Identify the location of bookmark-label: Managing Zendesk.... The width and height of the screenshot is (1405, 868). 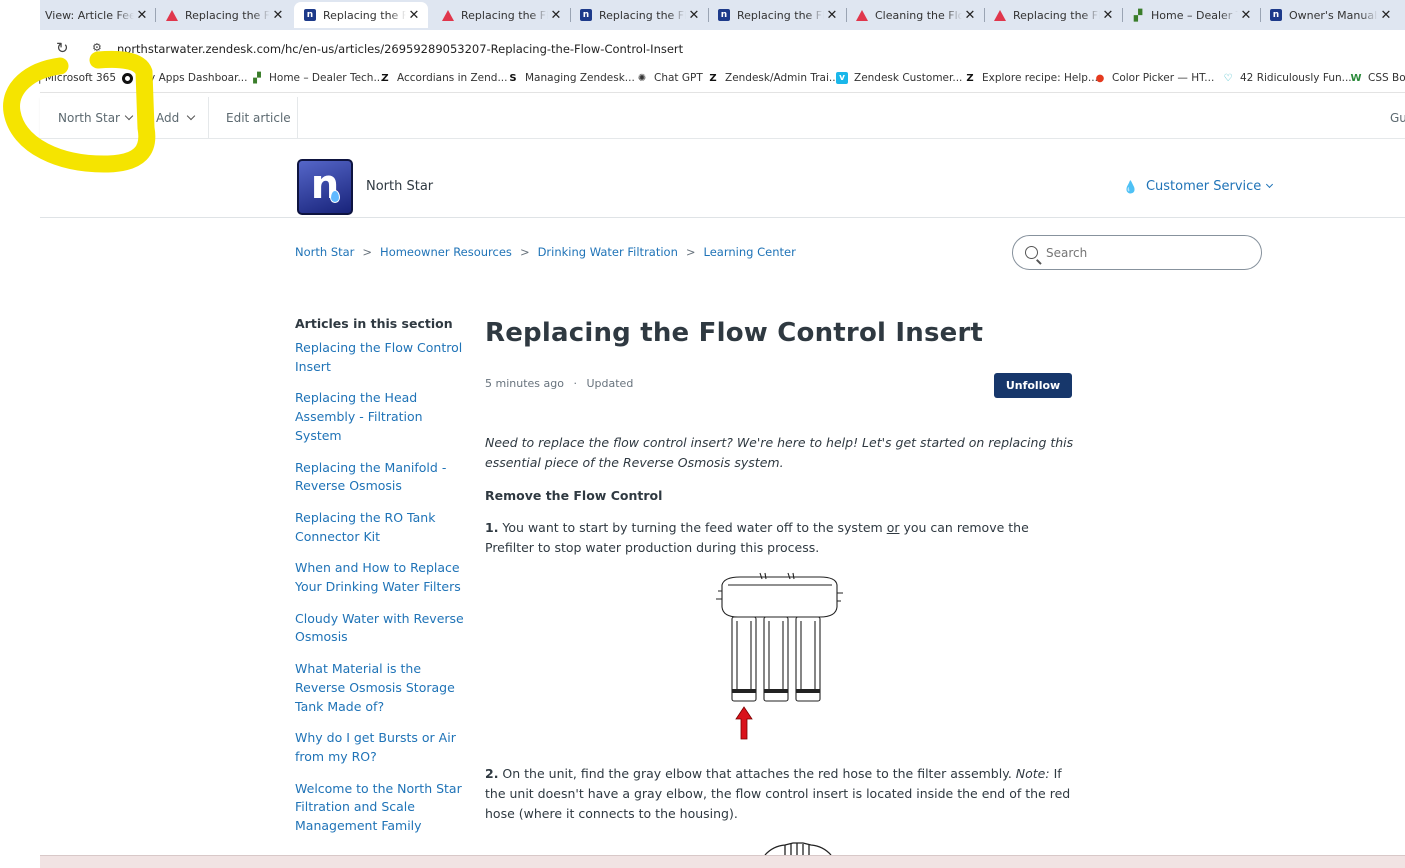
(580, 78).